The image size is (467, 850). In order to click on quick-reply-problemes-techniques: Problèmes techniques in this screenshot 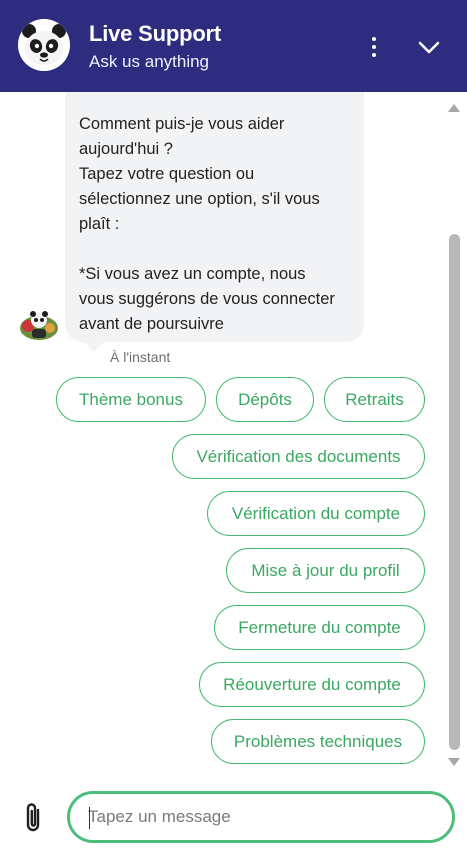, I will do `click(318, 741)`.